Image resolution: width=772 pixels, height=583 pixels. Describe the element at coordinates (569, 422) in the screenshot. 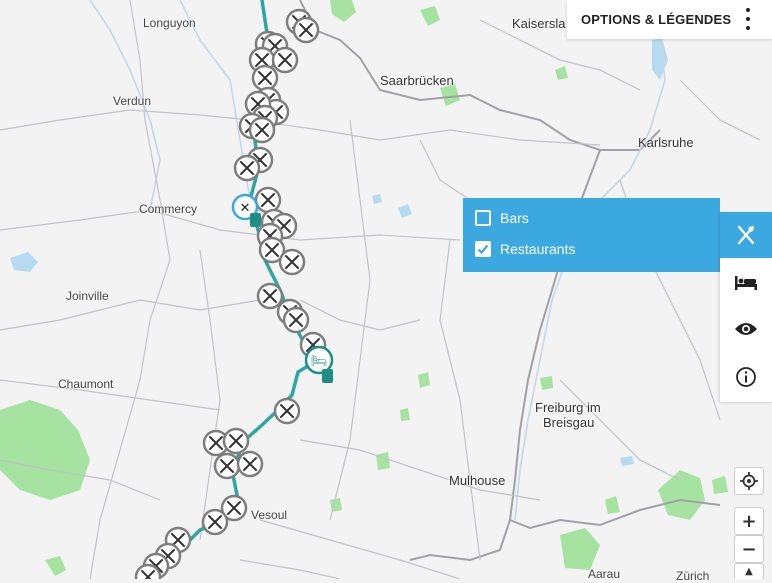

I see `city-label-freiburg-2: Breisgau` at that location.